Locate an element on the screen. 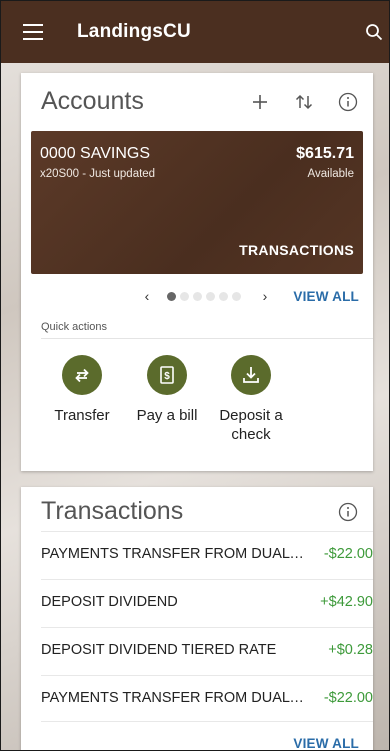  add-icon is located at coordinates (260, 102).